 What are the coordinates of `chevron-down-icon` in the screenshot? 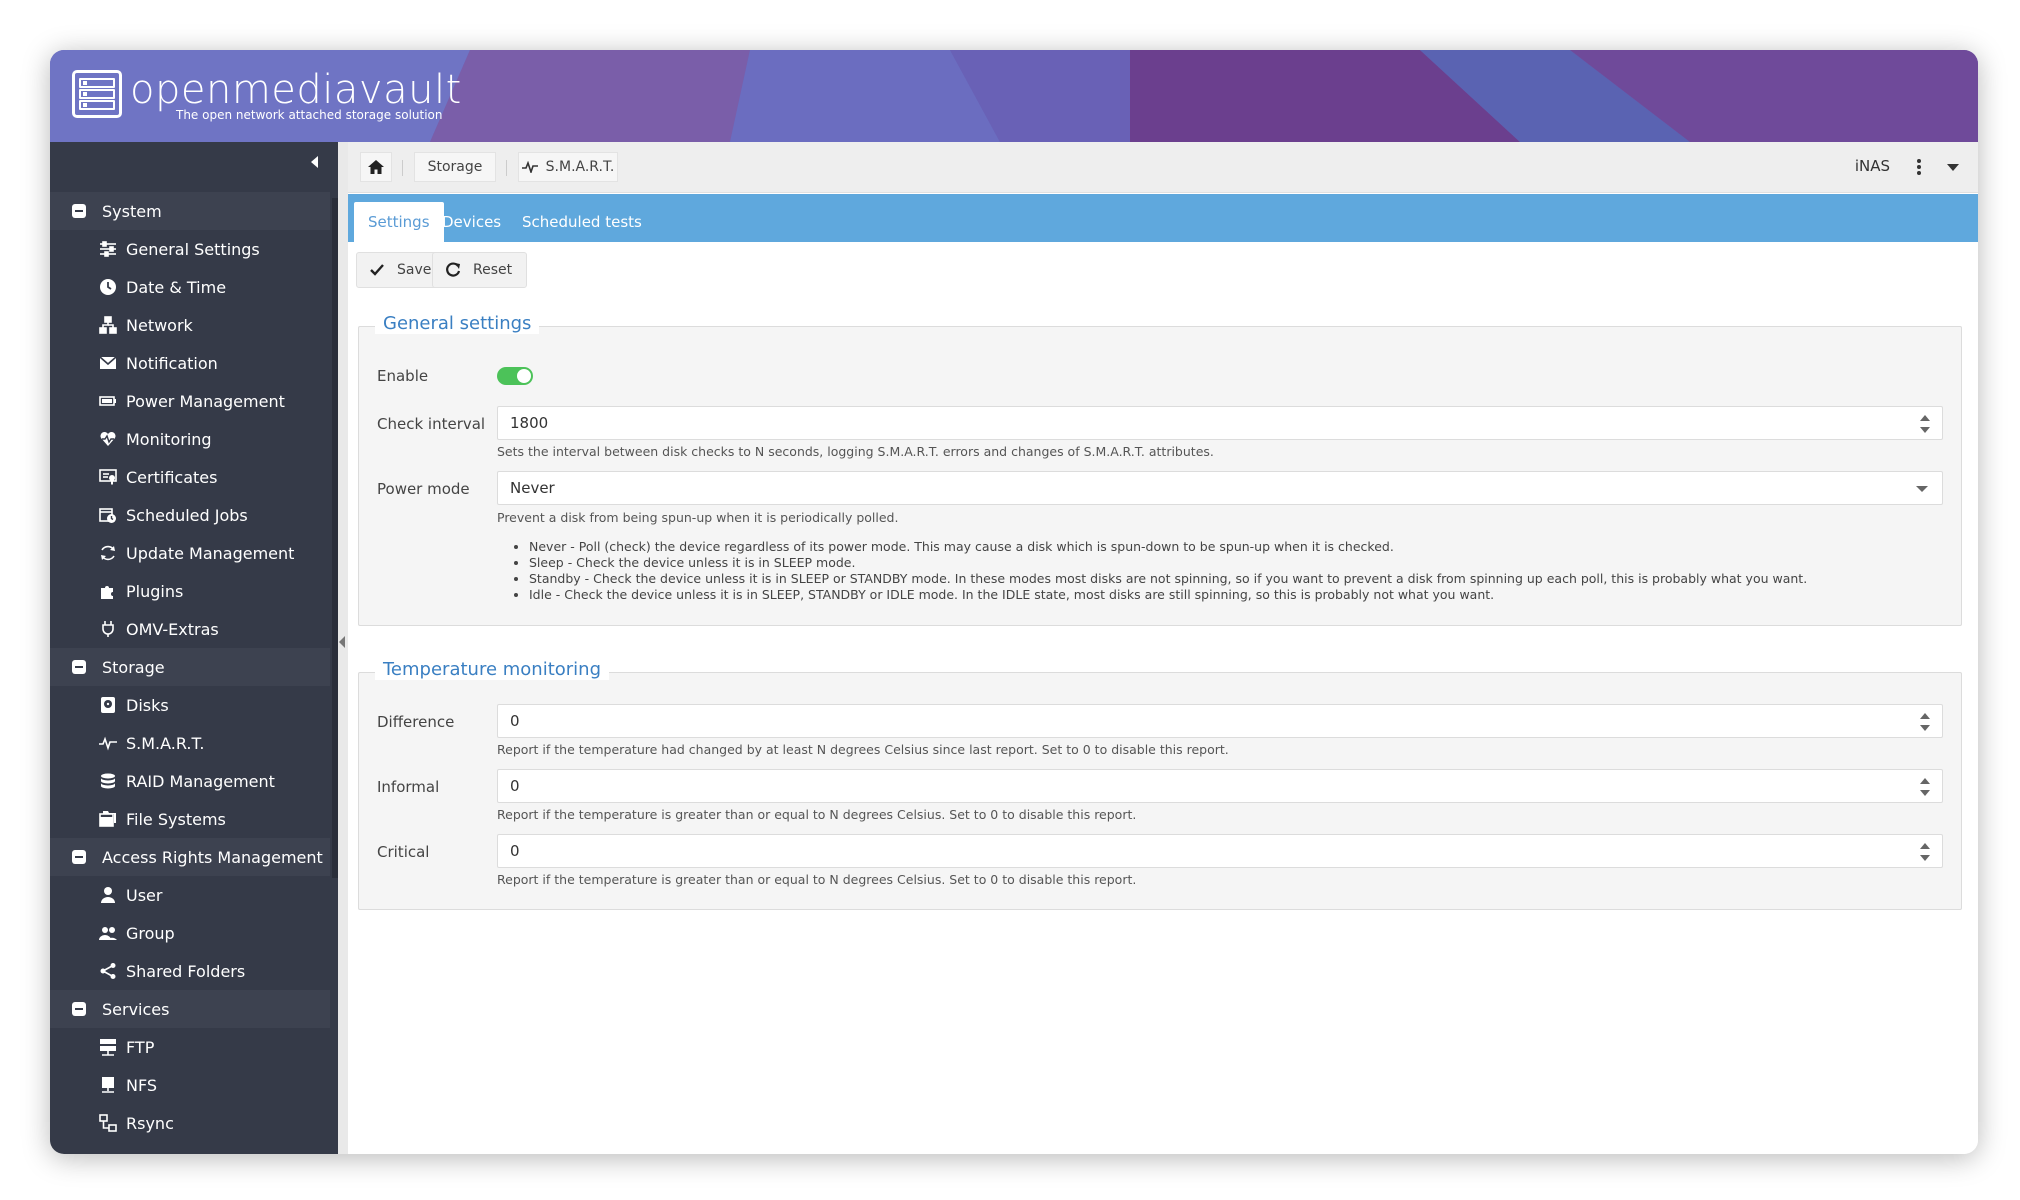 It's located at (1922, 489).